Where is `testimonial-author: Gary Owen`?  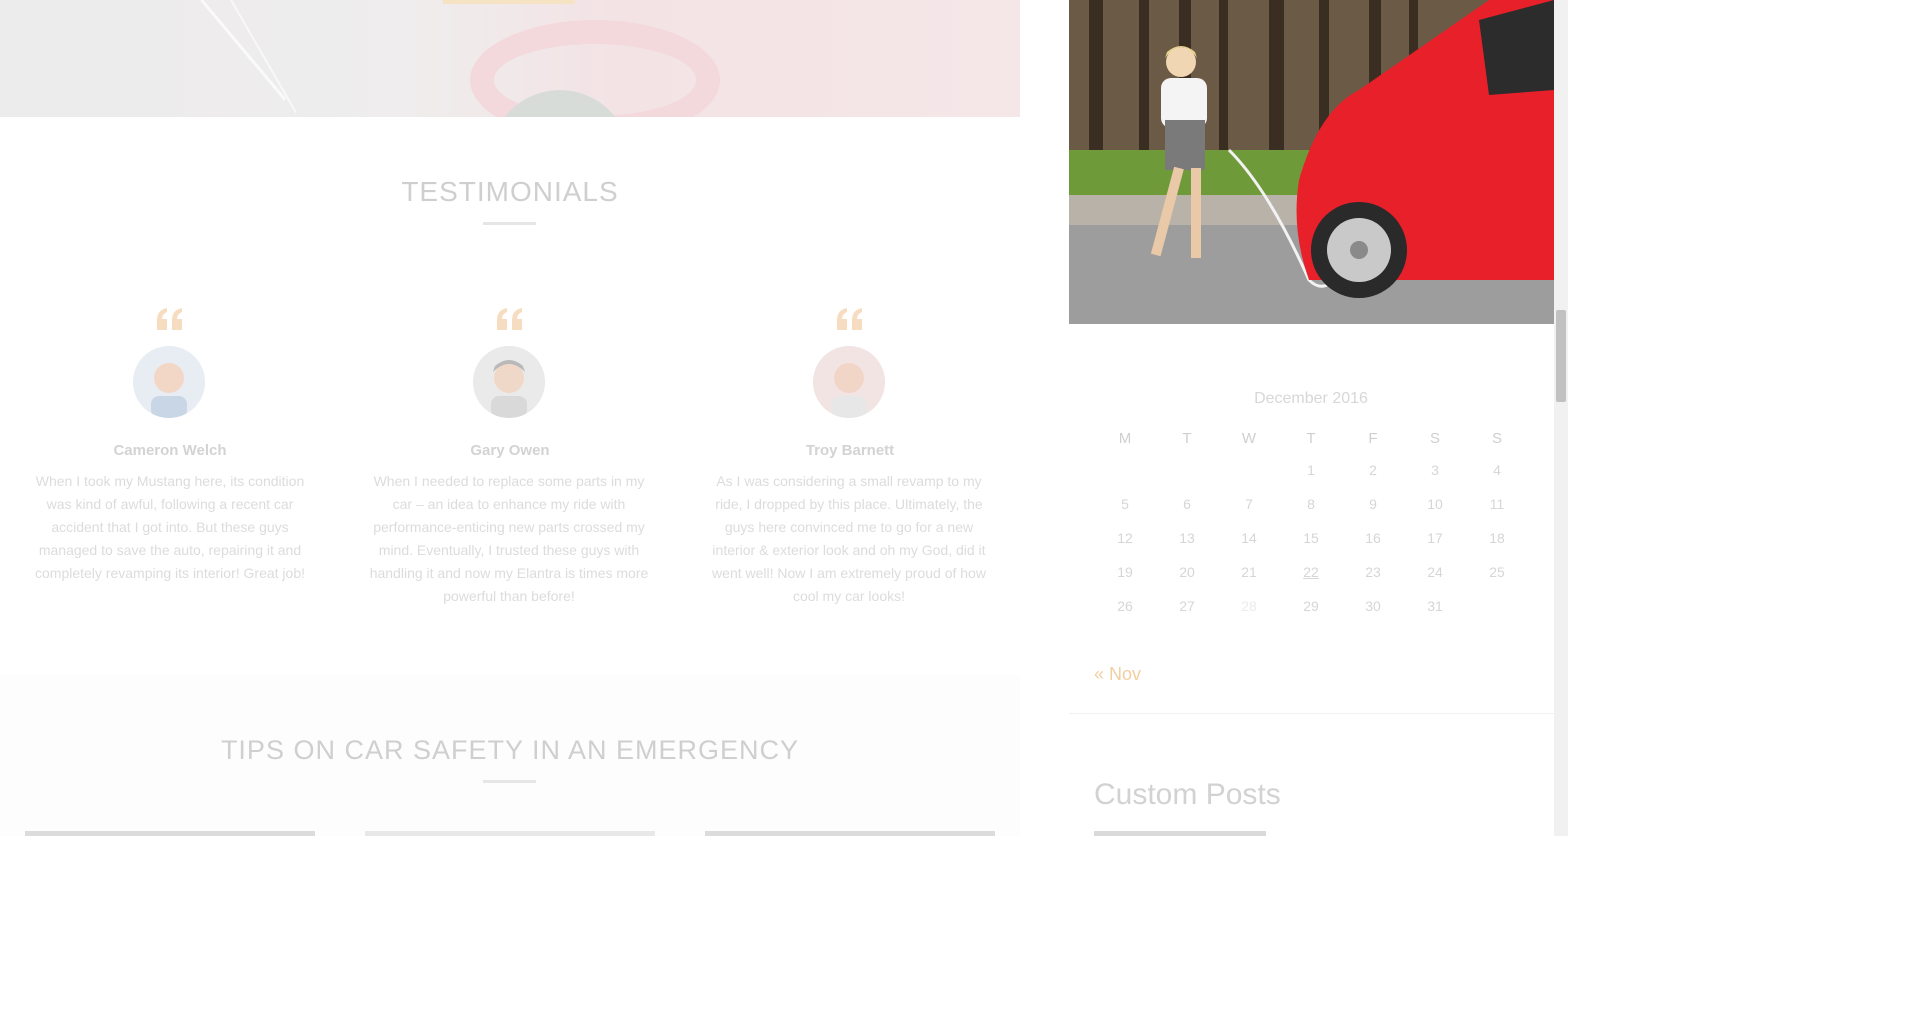
testimonial-author: Gary Owen is located at coordinates (510, 450).